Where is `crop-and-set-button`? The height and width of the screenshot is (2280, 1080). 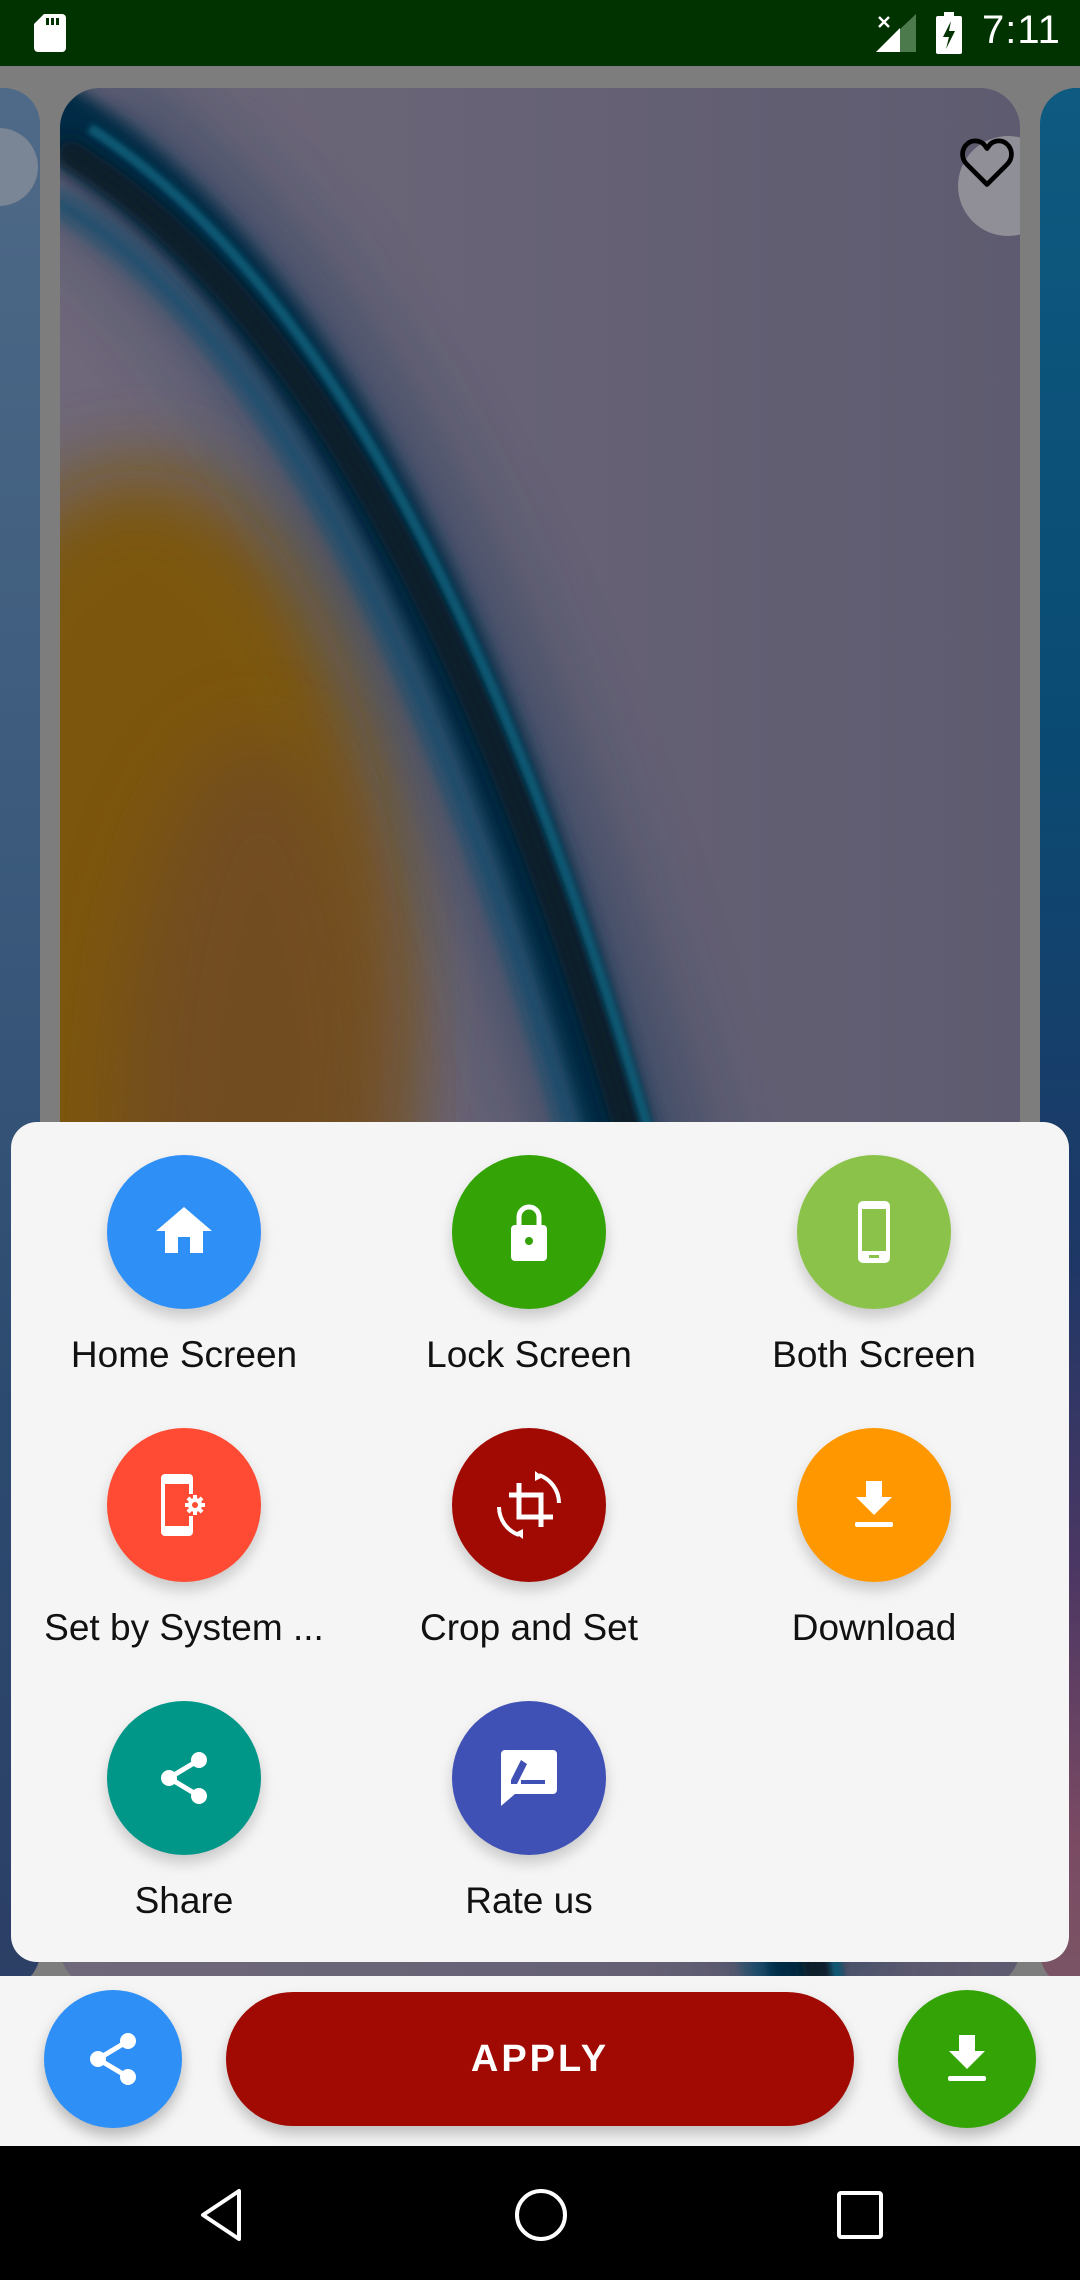
crop-and-set-button is located at coordinates (529, 1505).